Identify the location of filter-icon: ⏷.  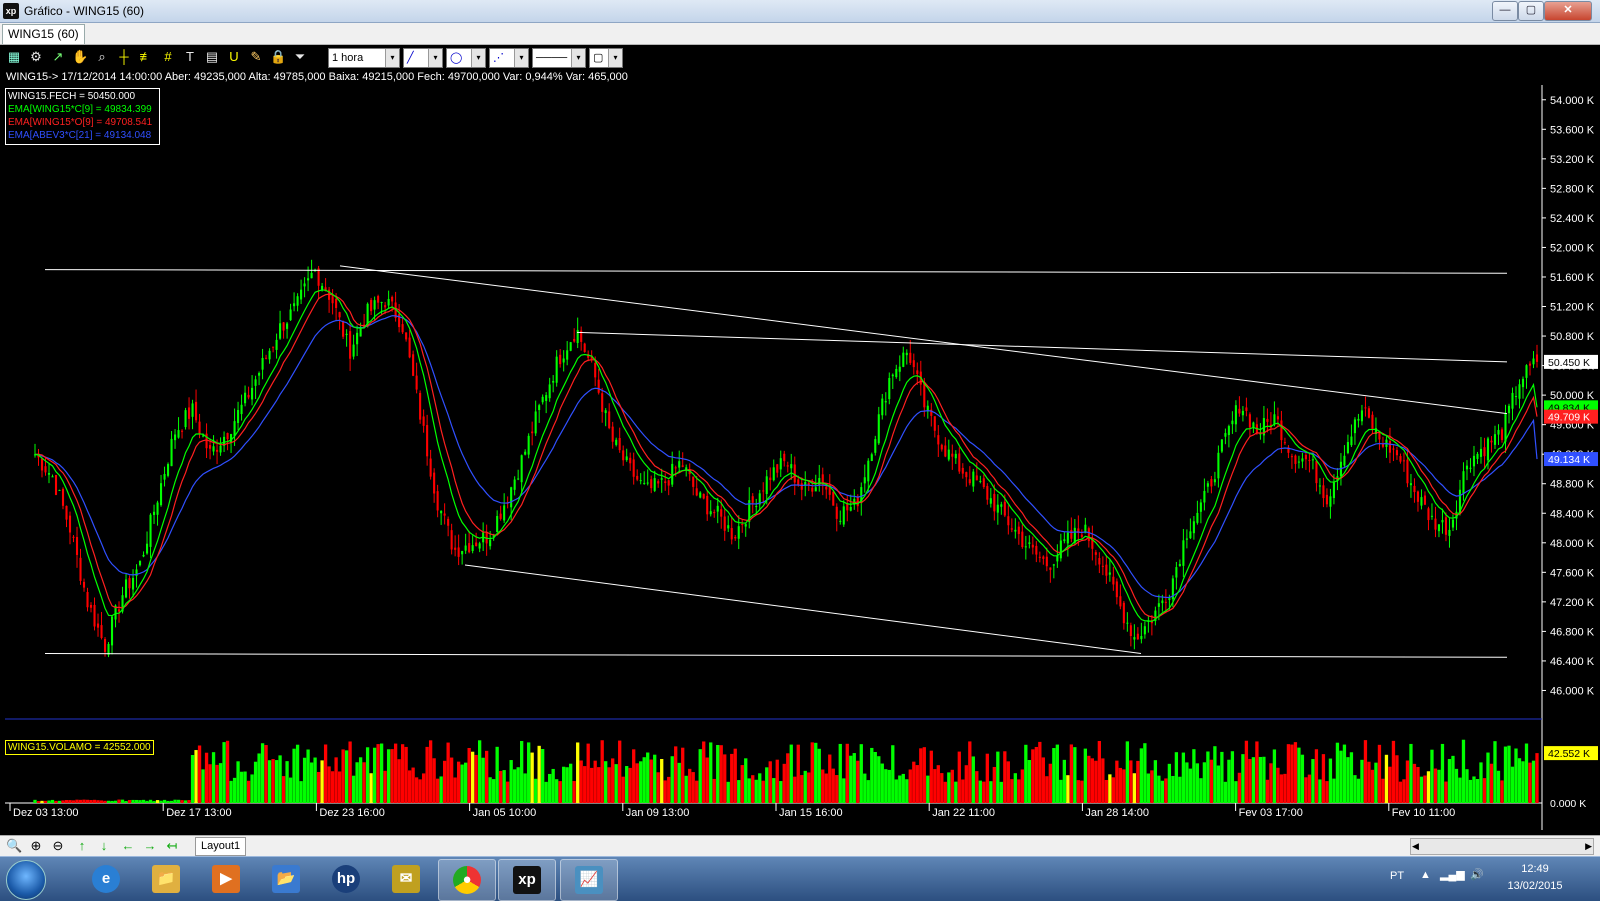
(300, 57).